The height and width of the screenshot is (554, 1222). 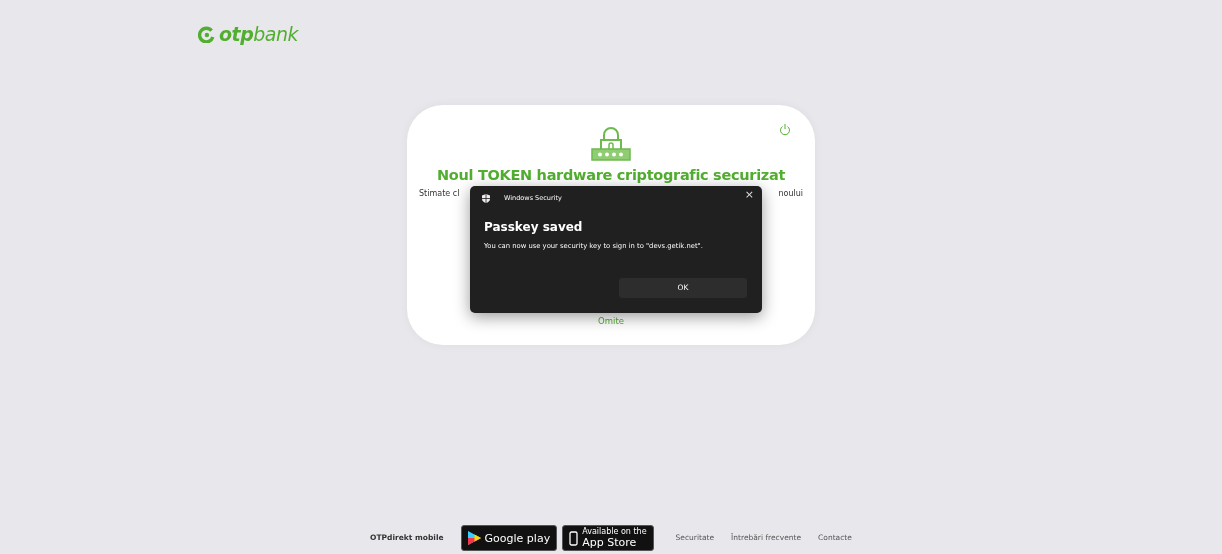 I want to click on logo-icon, so click(x=206, y=34).